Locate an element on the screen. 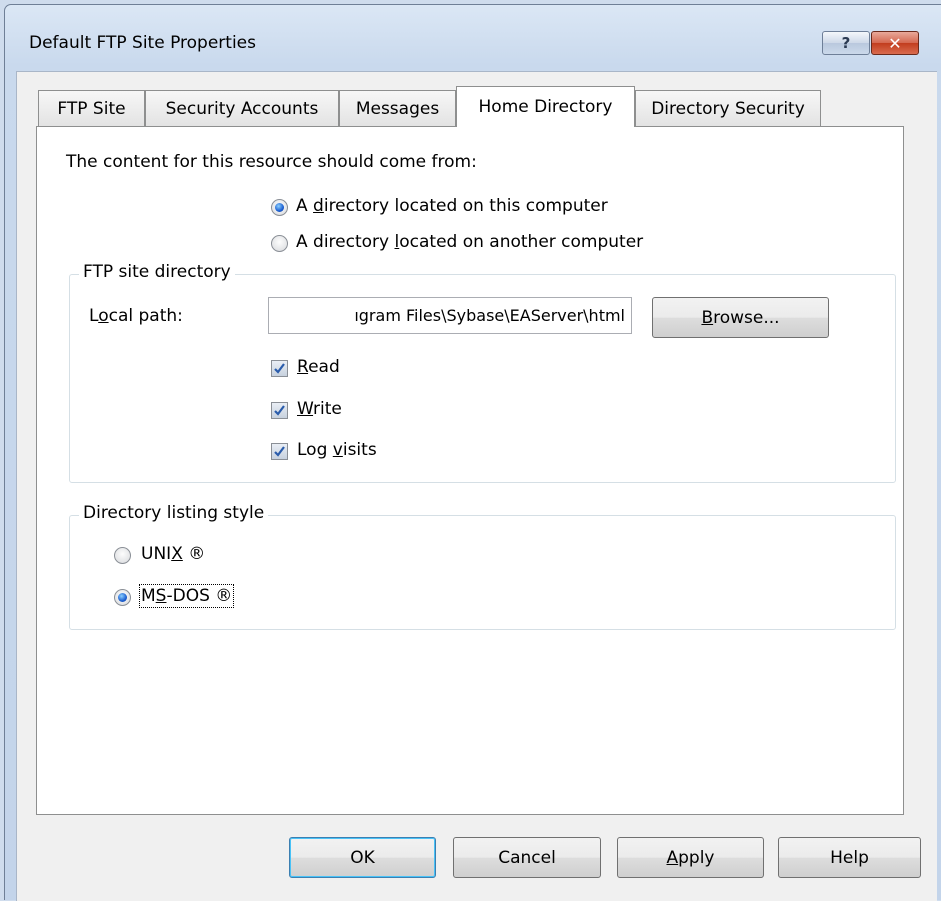  radio-another-computer is located at coordinates (279, 243).